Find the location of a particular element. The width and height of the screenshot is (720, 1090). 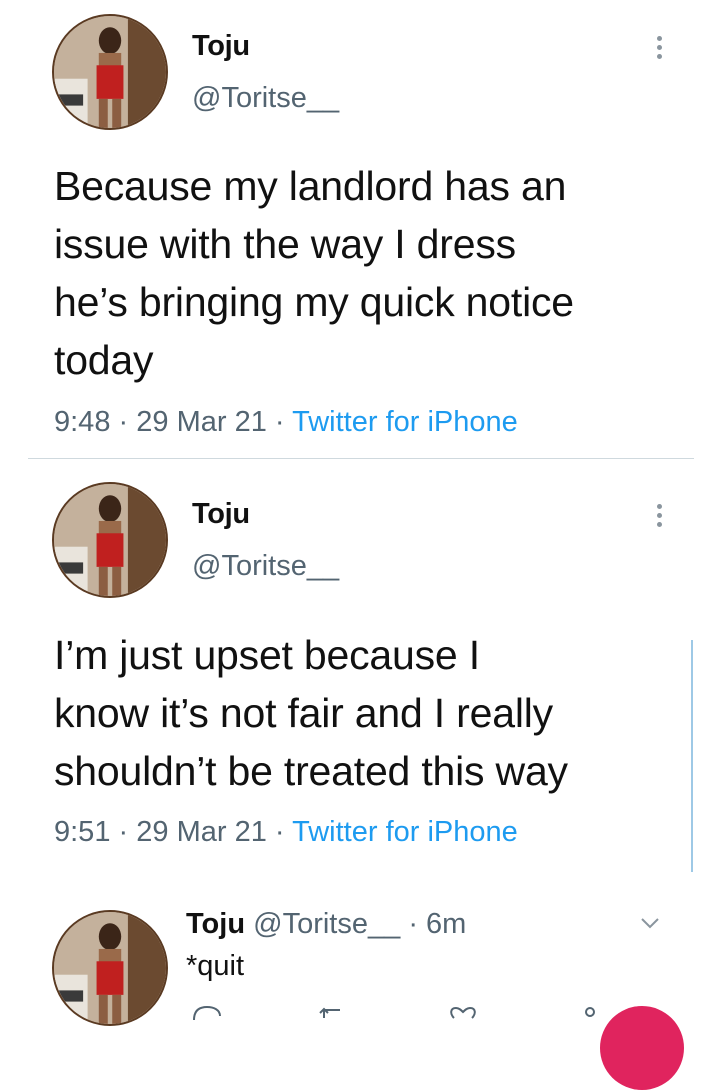

tweet-text-line: Because my landlord has an is located at coordinates (310, 186).